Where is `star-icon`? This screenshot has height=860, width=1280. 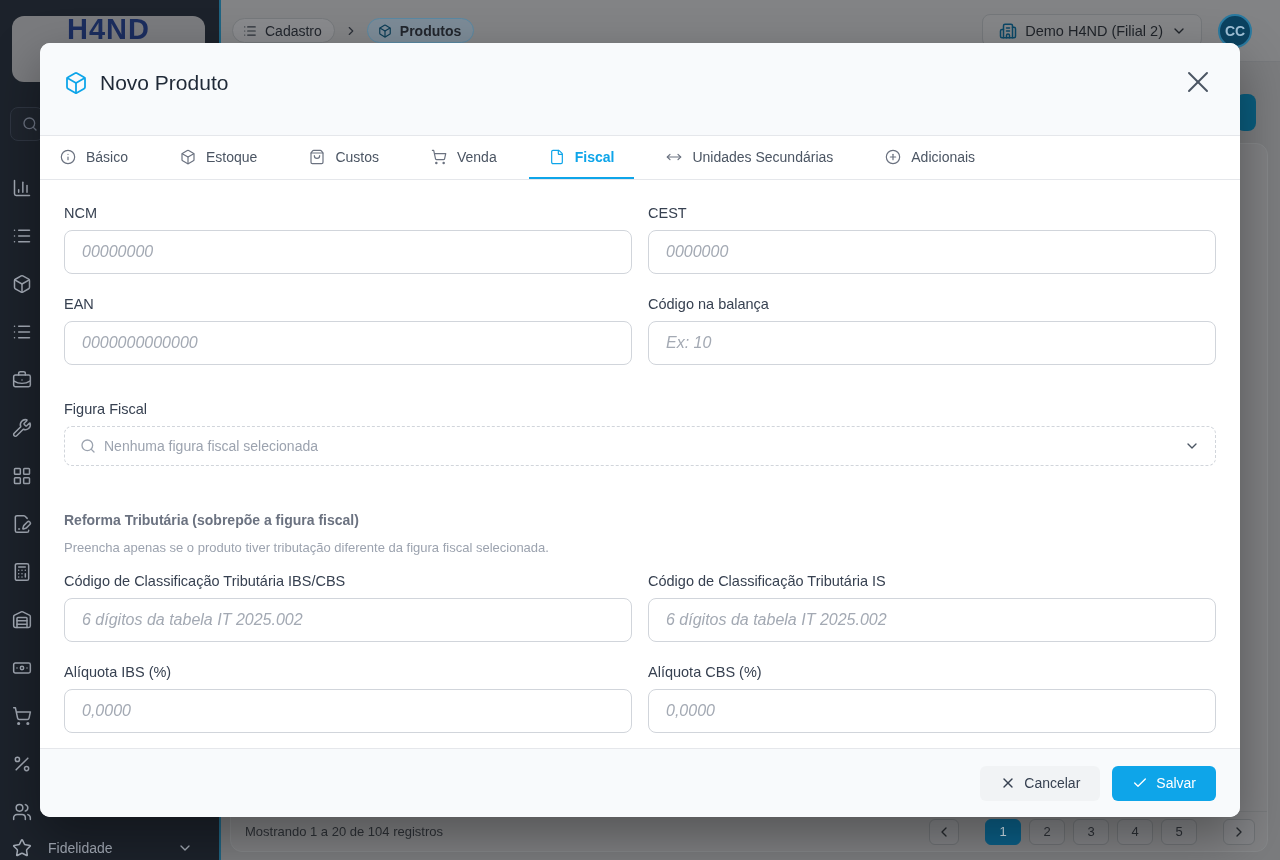
star-icon is located at coordinates (22, 848).